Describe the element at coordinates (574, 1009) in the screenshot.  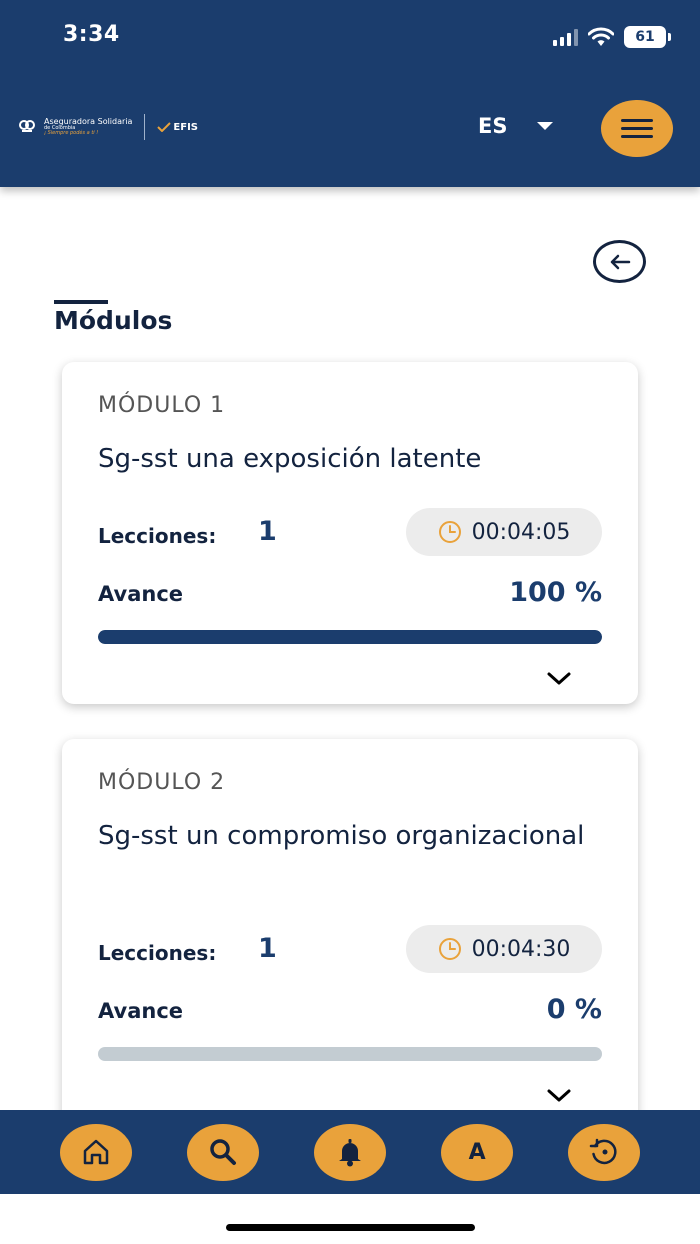
I see `progress-value: 0 %` at that location.